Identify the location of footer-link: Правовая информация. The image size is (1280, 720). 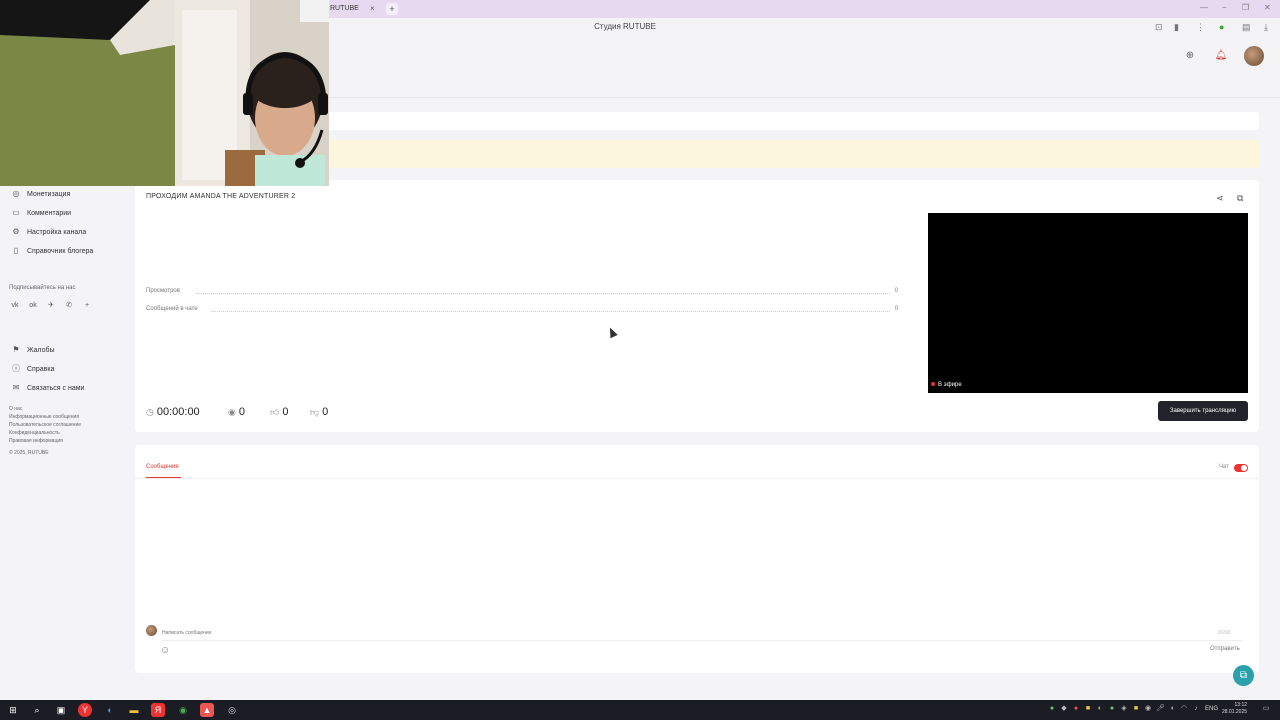
(36, 441).